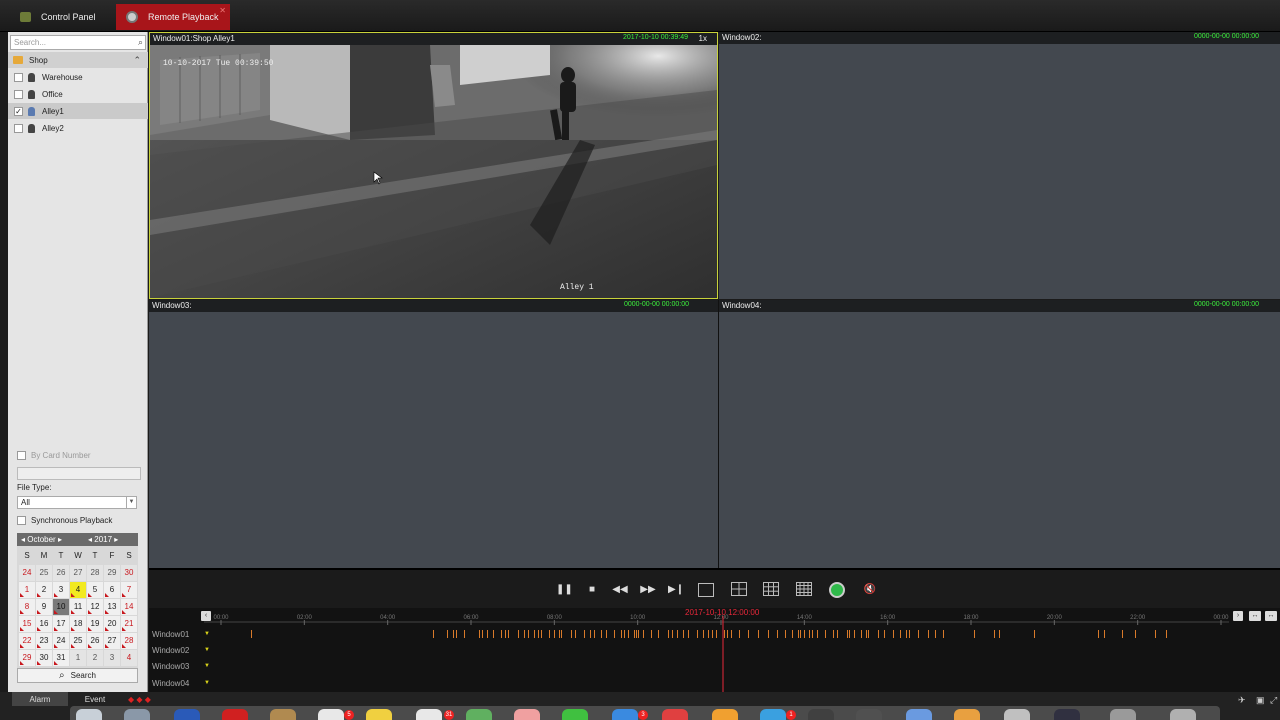 Image resolution: width=1280 pixels, height=720 pixels. Describe the element at coordinates (173, 17) in the screenshot. I see `tab-remote-playback: Remote Playback ✕` at that location.